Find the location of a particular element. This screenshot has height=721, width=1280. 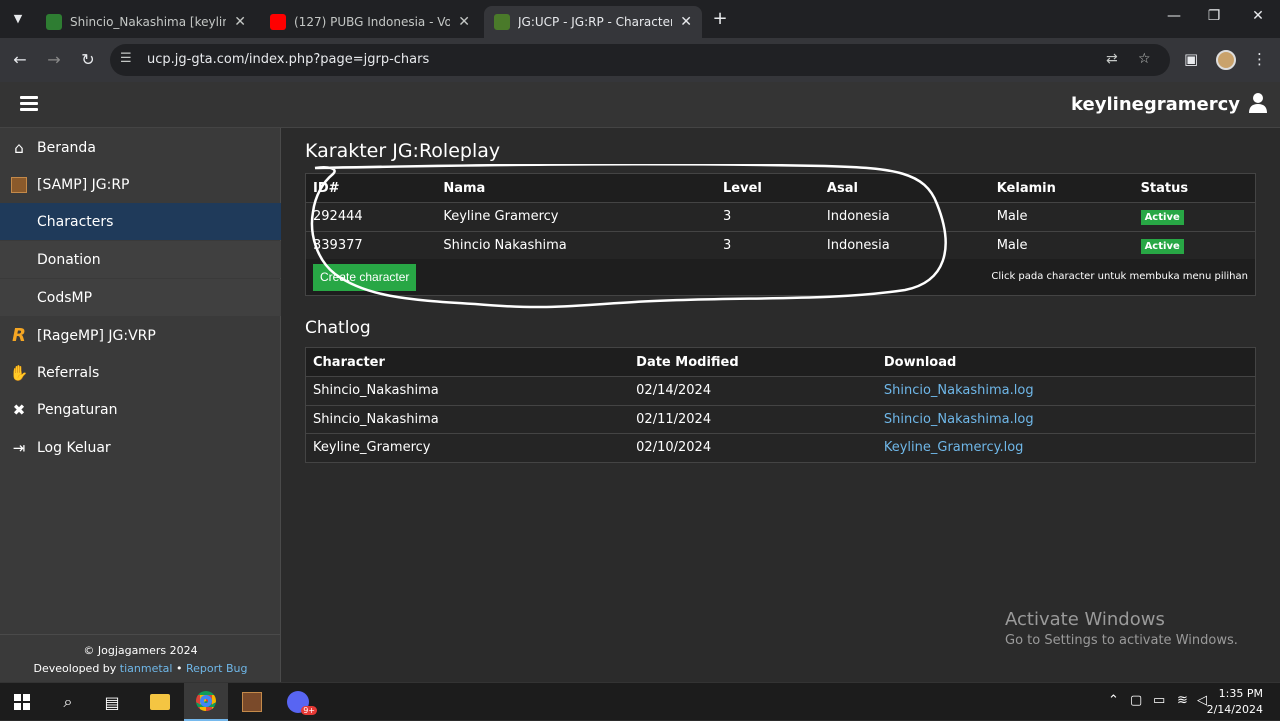

col-status: Status is located at coordinates (1194, 188).